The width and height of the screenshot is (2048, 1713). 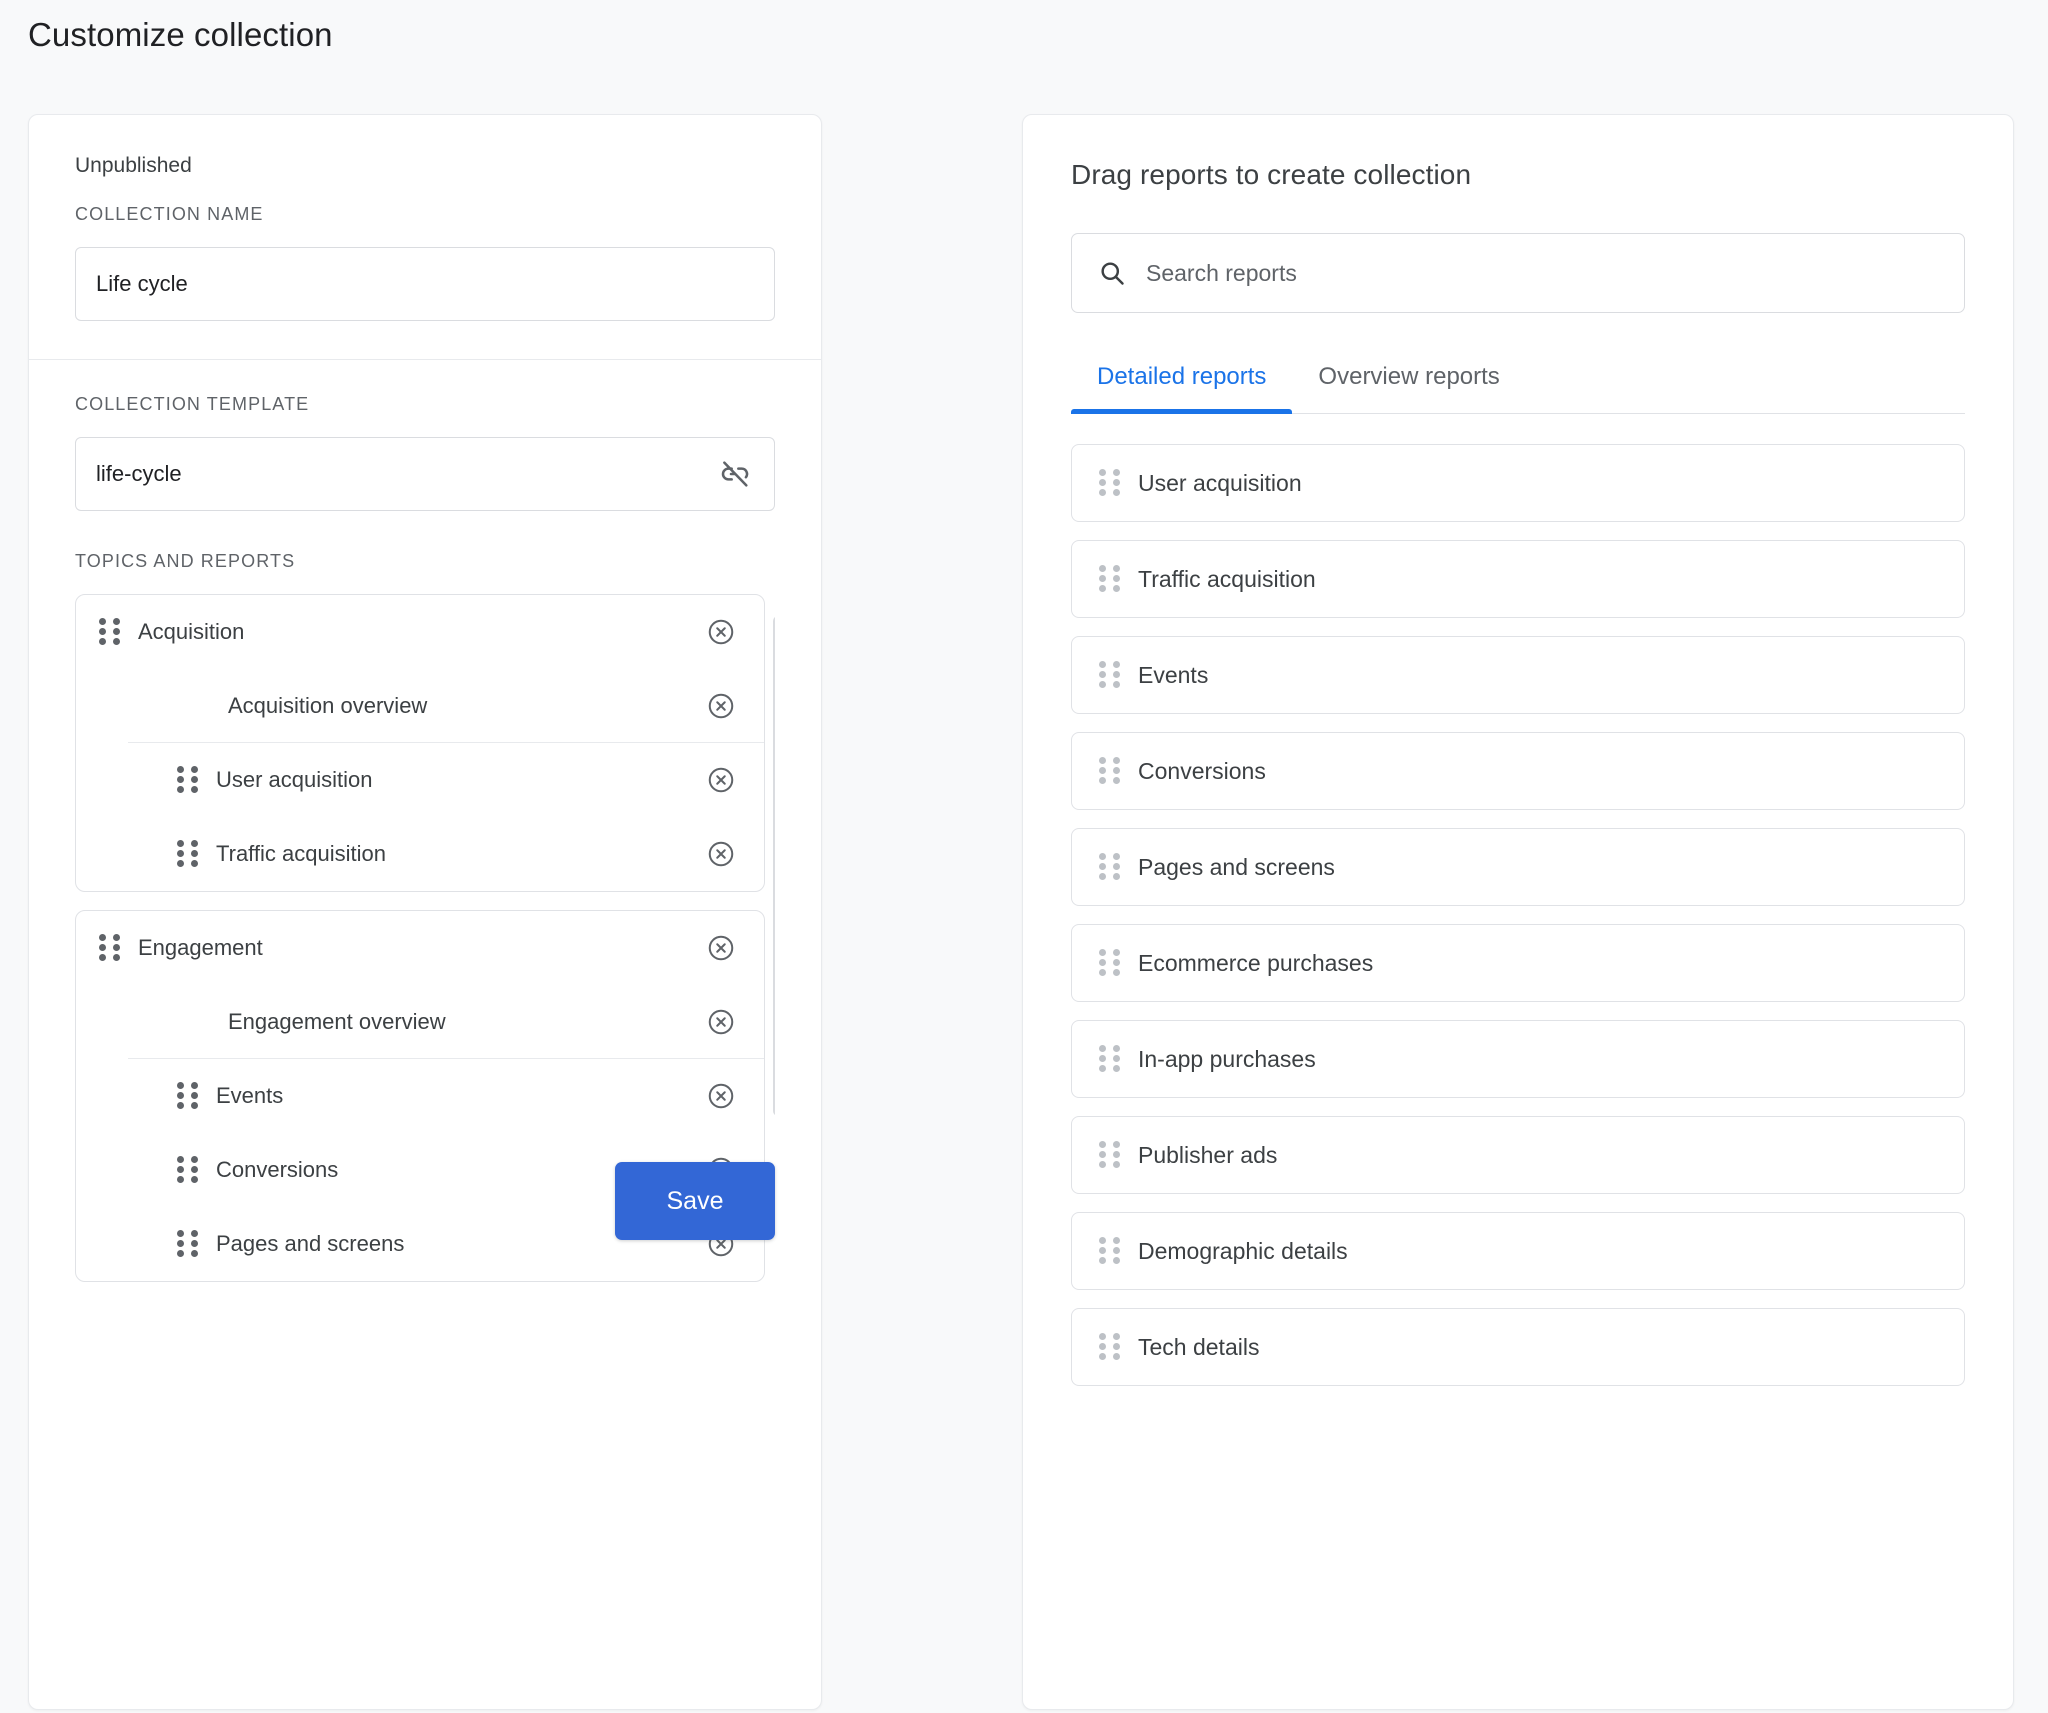 What do you see at coordinates (420, 854) in the screenshot?
I see `report-row: Traffic acquisition` at bounding box center [420, 854].